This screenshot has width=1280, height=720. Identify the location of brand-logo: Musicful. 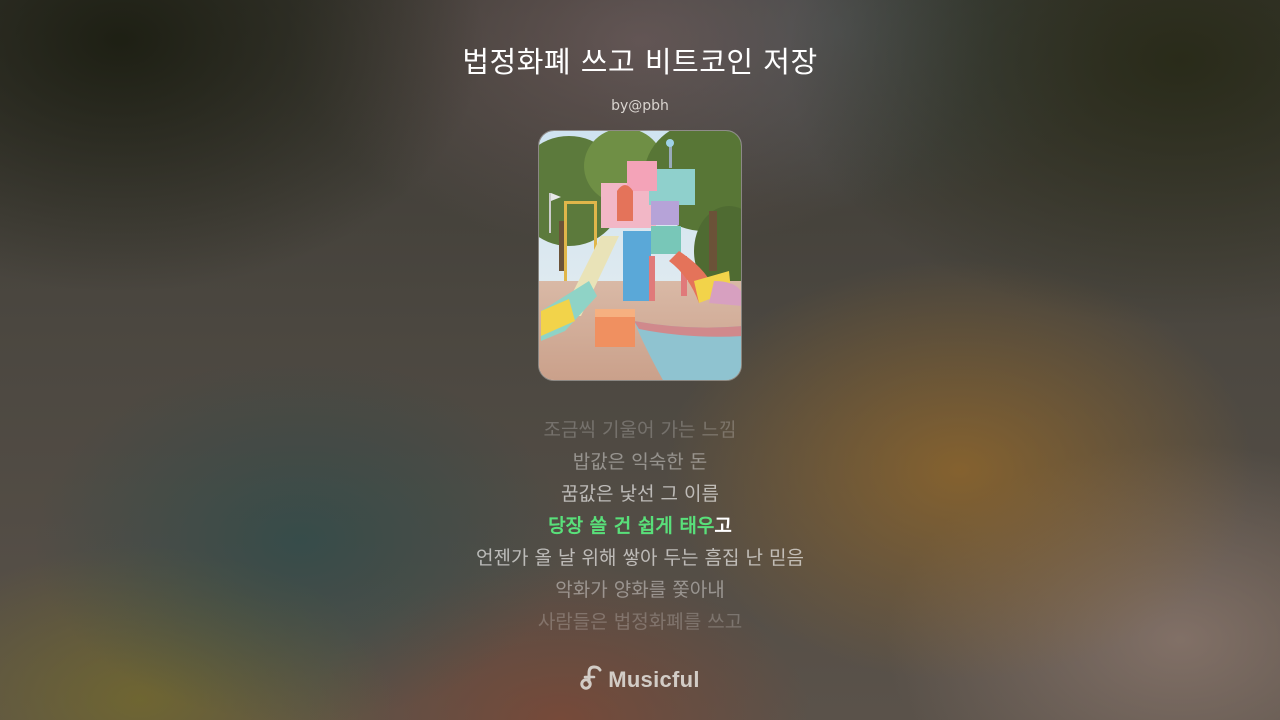
(640, 680).